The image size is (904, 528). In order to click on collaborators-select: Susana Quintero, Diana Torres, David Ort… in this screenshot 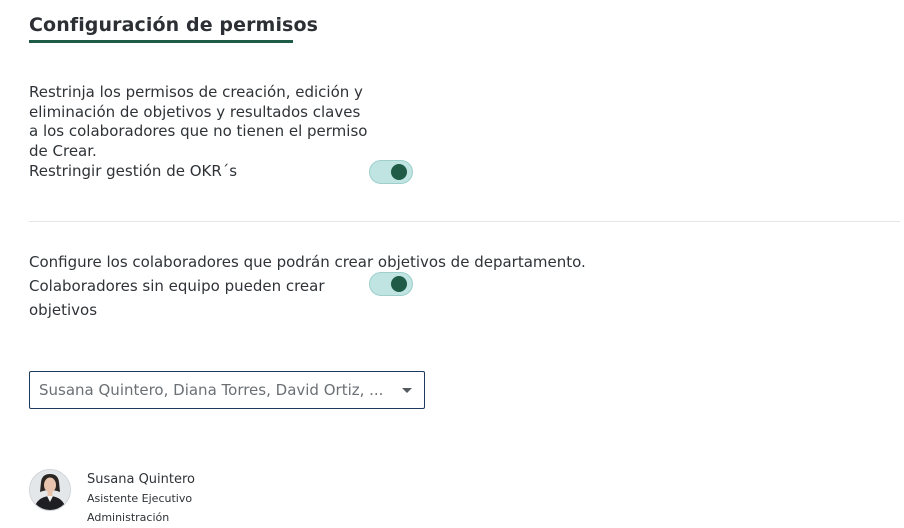, I will do `click(227, 390)`.